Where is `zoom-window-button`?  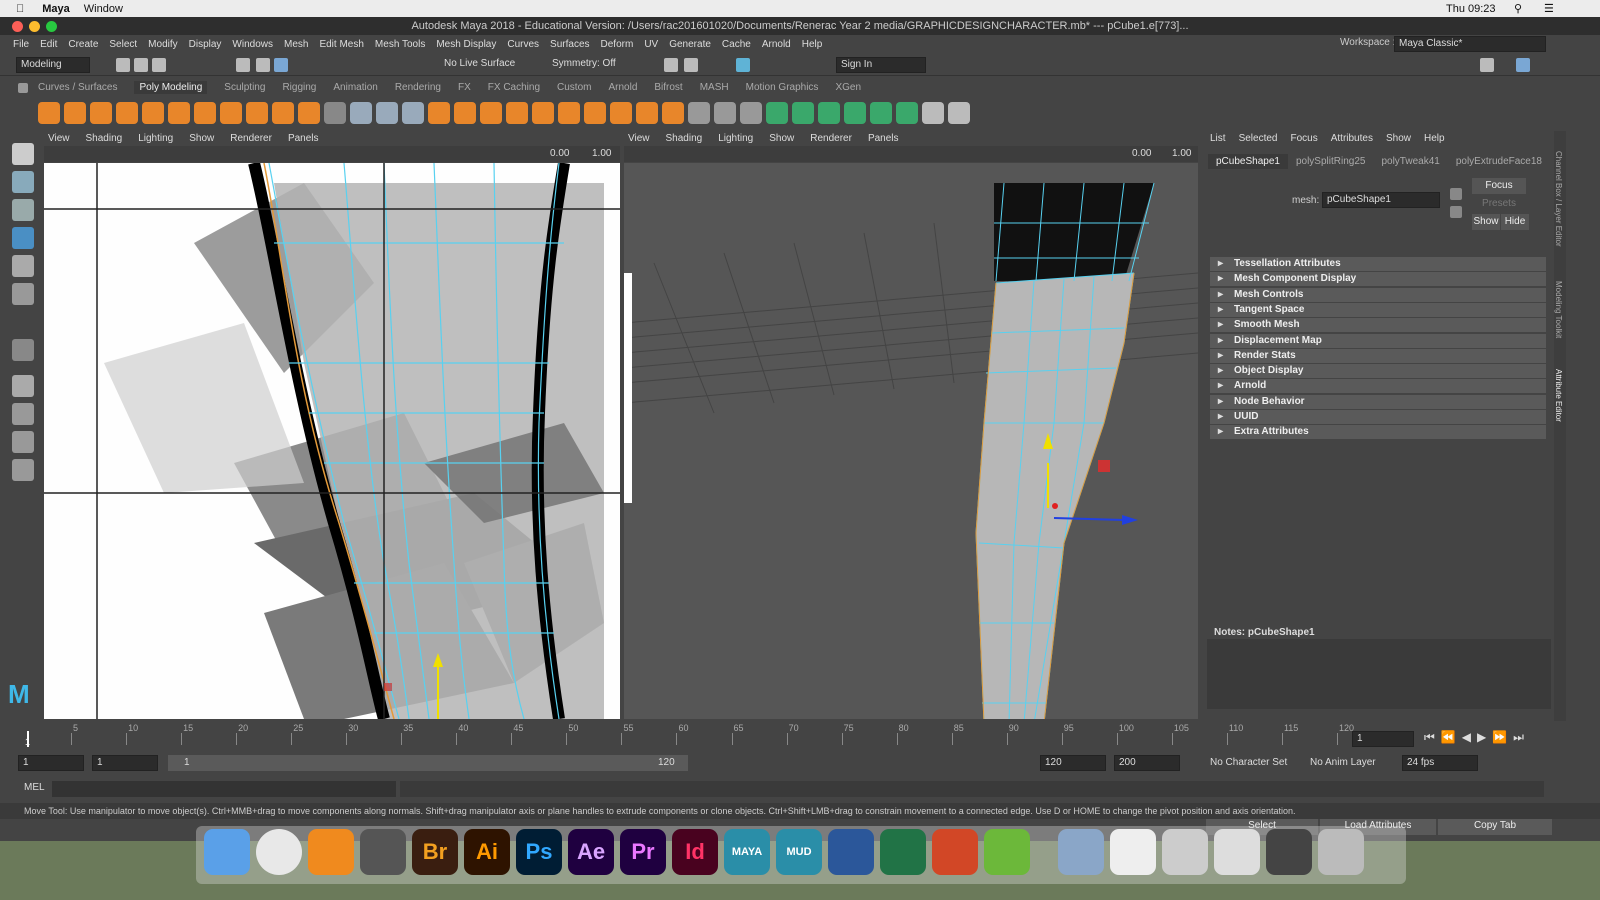 zoom-window-button is located at coordinates (51, 26).